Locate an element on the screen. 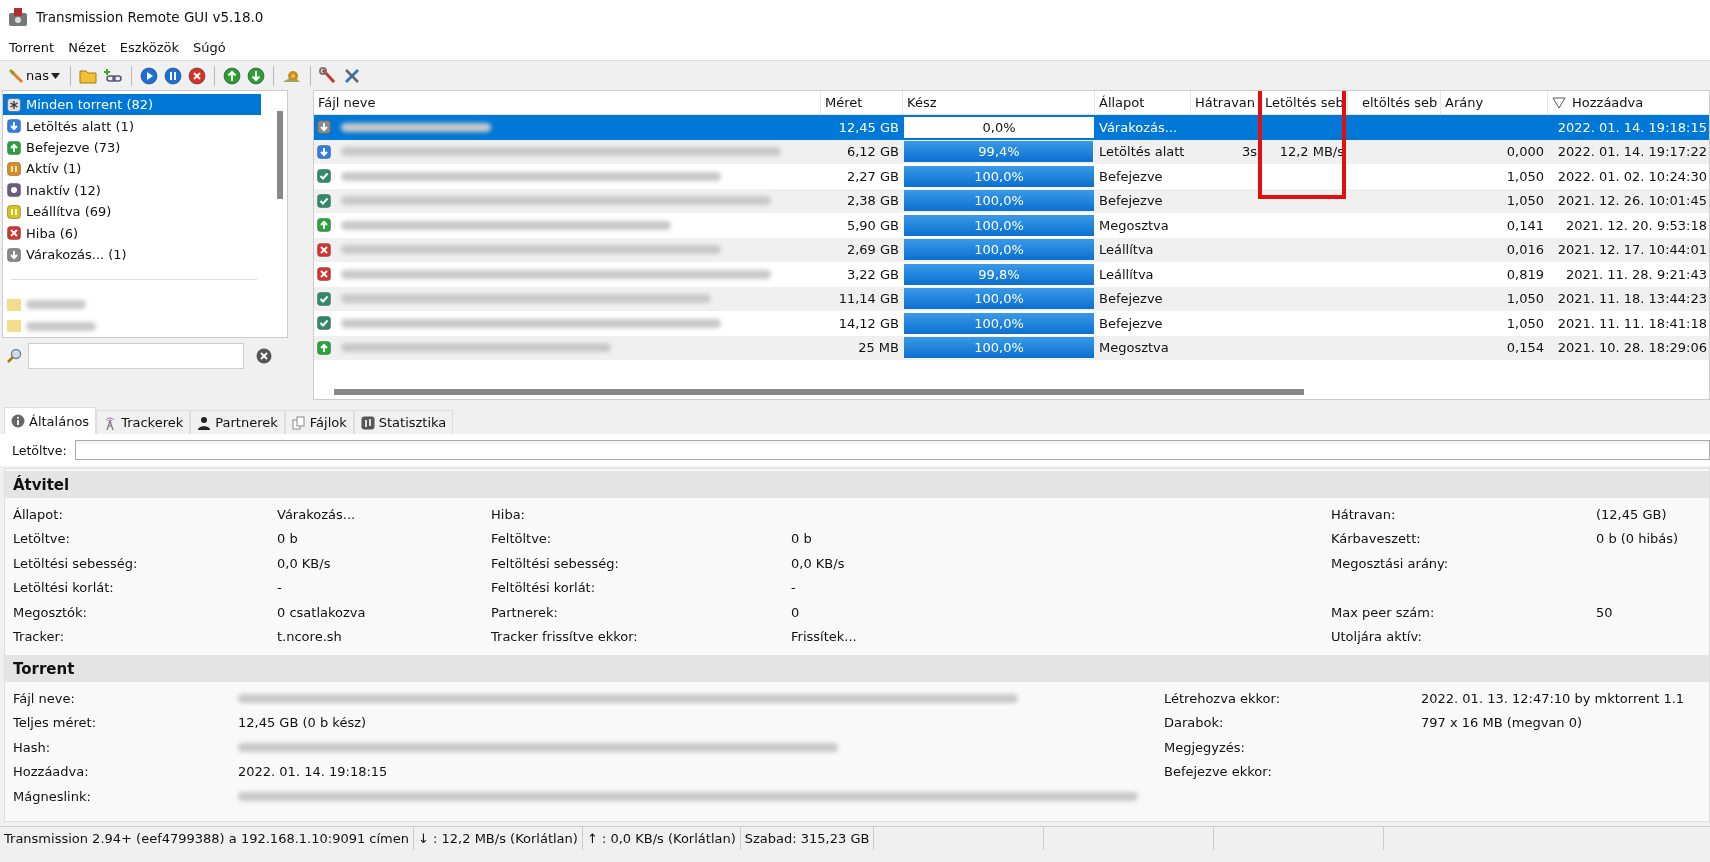  filter-item: Letöltés alatt (1) is located at coordinates (132, 126).